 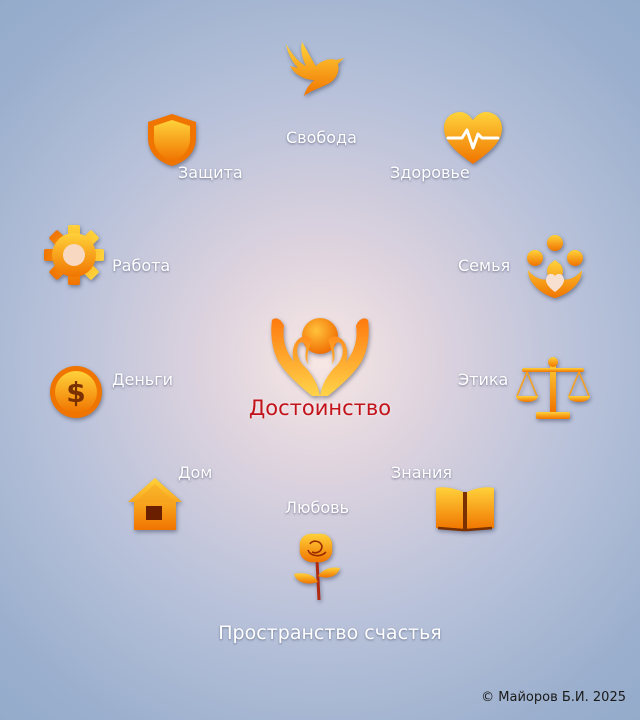 I want to click on label-protection: Защита, so click(x=210, y=172).